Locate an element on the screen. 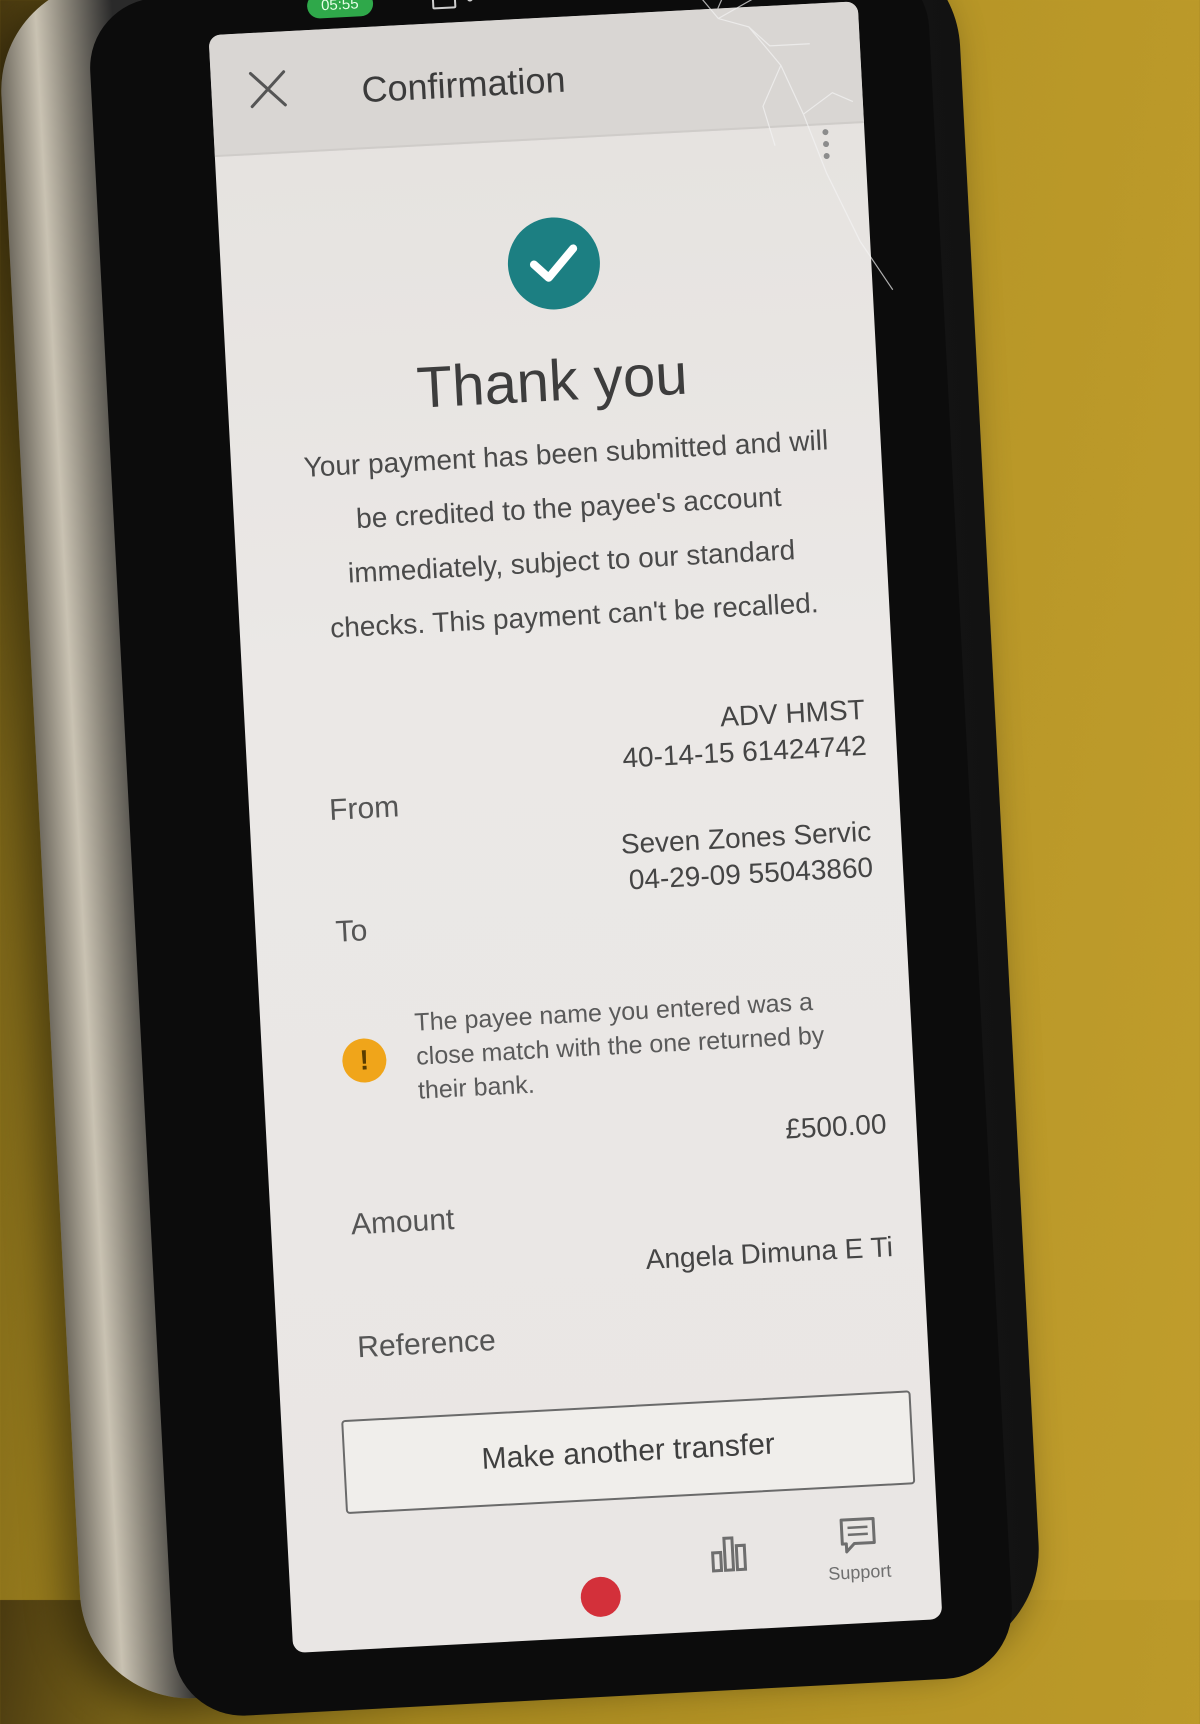 This screenshot has width=1200, height=1724. status-time: 05:55 is located at coordinates (340, 10).